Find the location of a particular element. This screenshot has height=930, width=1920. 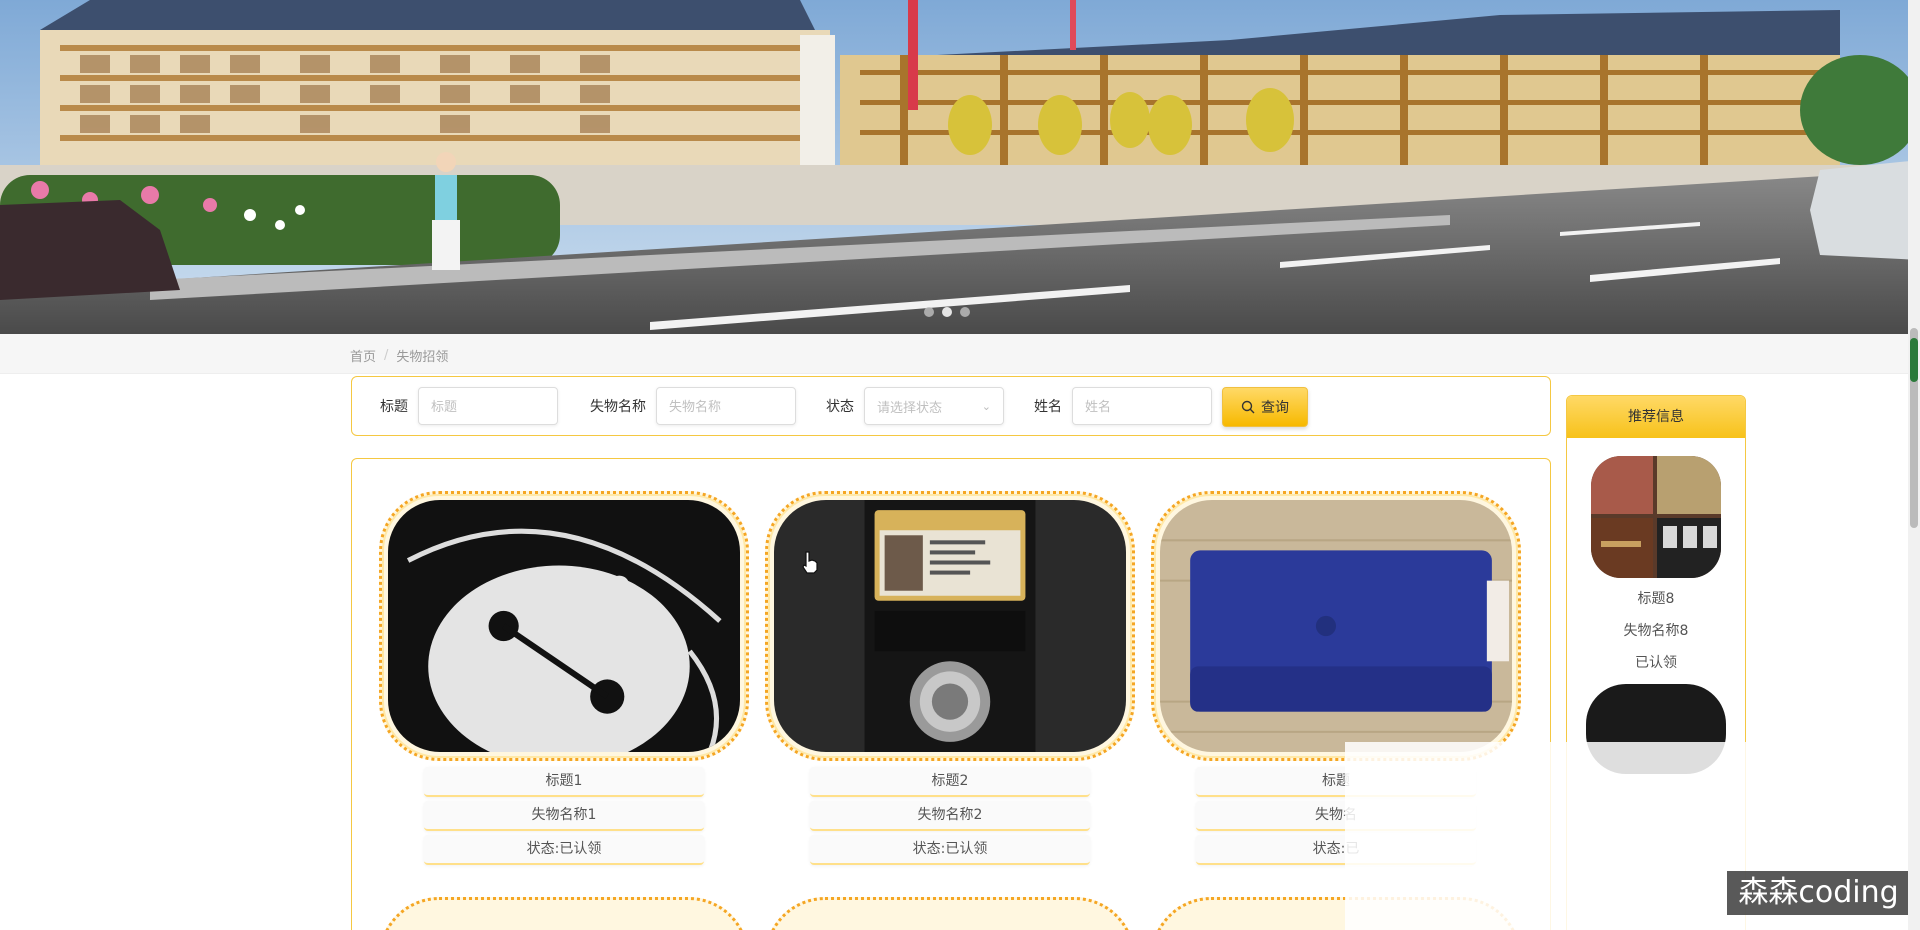

status-select-placeholder: 请选择状态 is located at coordinates (910, 408).